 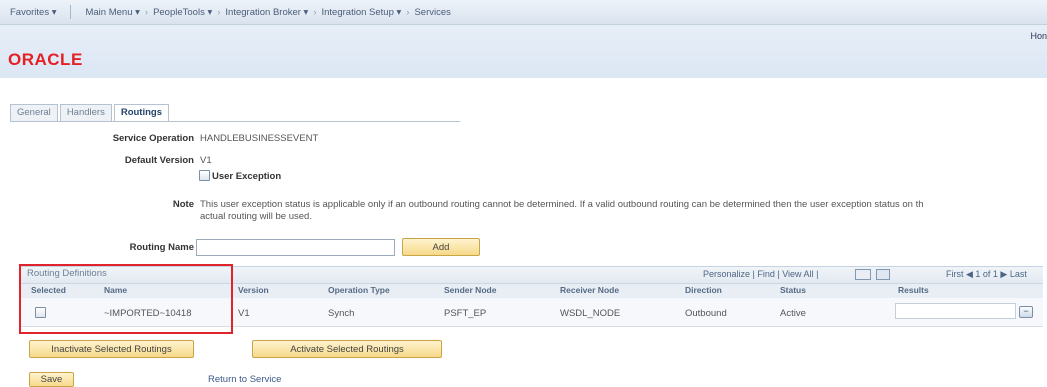 I want to click on nav-integration-setup: Integration Setup ▾, so click(x=362, y=12).